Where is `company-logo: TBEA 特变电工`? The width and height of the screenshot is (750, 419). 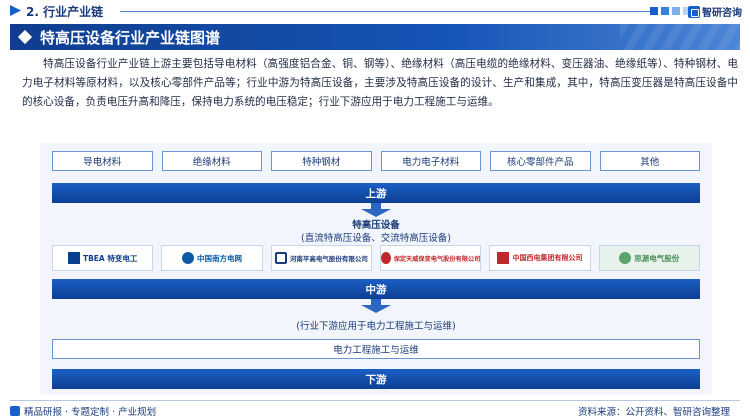
company-logo: TBEA 特变电工 is located at coordinates (103, 258).